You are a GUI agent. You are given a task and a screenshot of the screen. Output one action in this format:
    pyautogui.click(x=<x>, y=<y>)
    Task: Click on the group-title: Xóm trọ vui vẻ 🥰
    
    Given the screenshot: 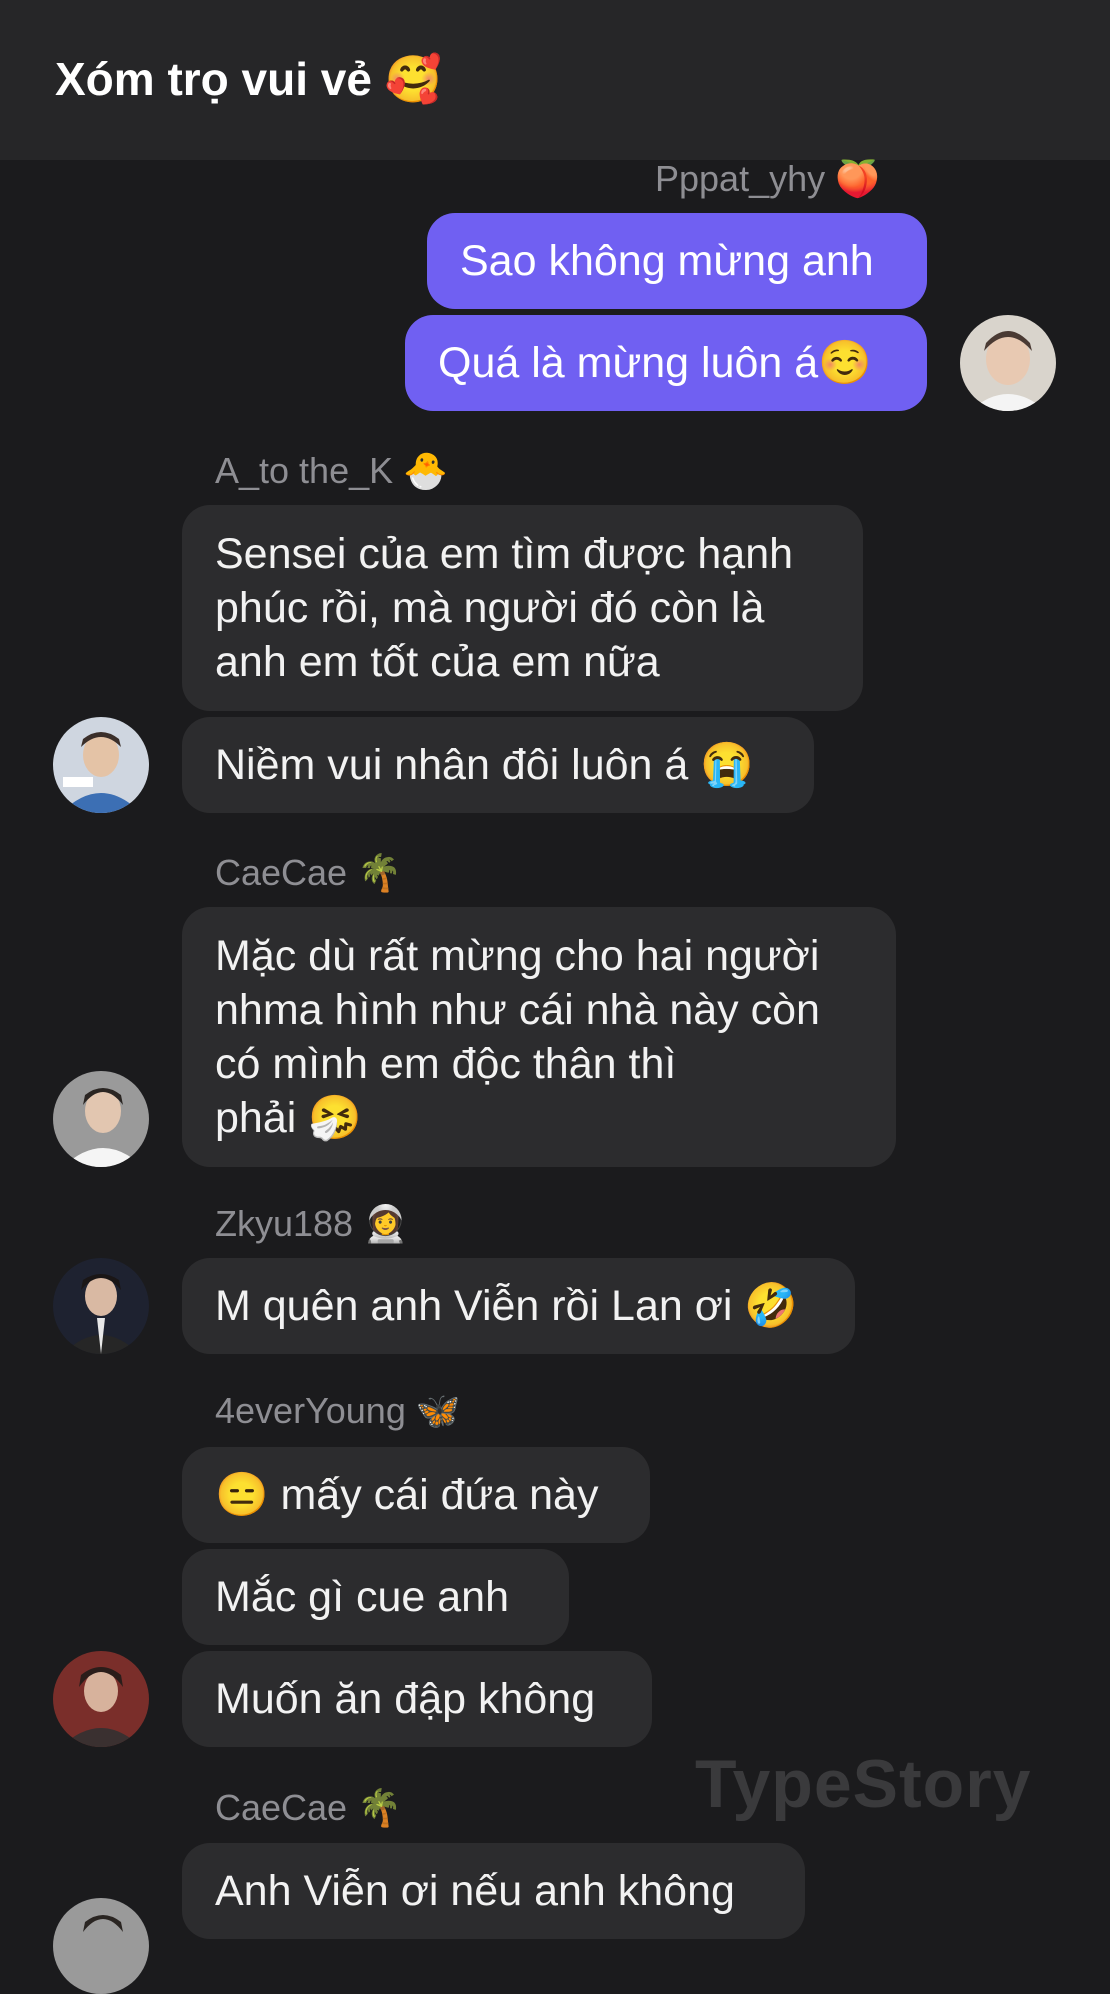 What is the action you would take?
    pyautogui.click(x=248, y=79)
    